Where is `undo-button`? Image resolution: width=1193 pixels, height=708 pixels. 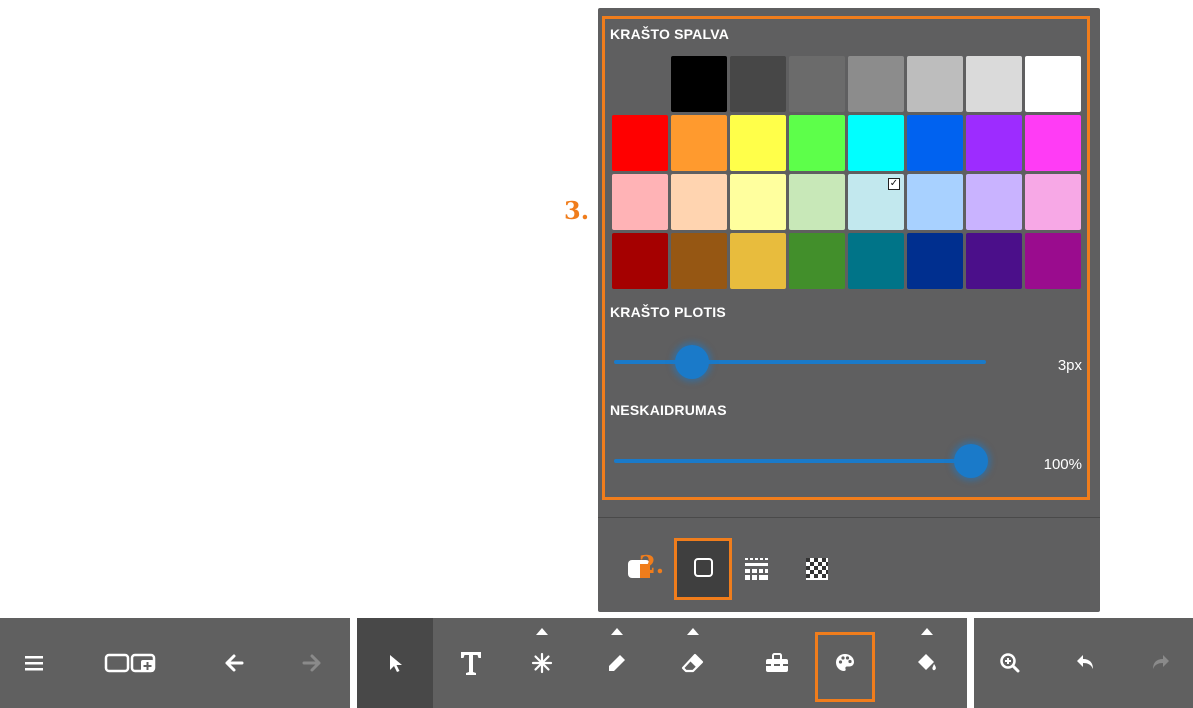
undo-button is located at coordinates (1086, 663).